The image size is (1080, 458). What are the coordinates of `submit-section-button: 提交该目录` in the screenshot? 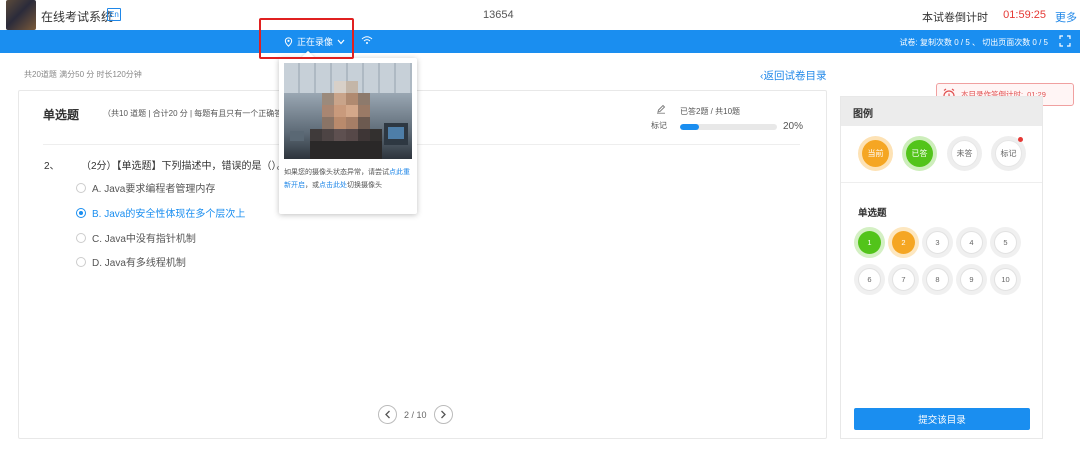 It's located at (942, 419).